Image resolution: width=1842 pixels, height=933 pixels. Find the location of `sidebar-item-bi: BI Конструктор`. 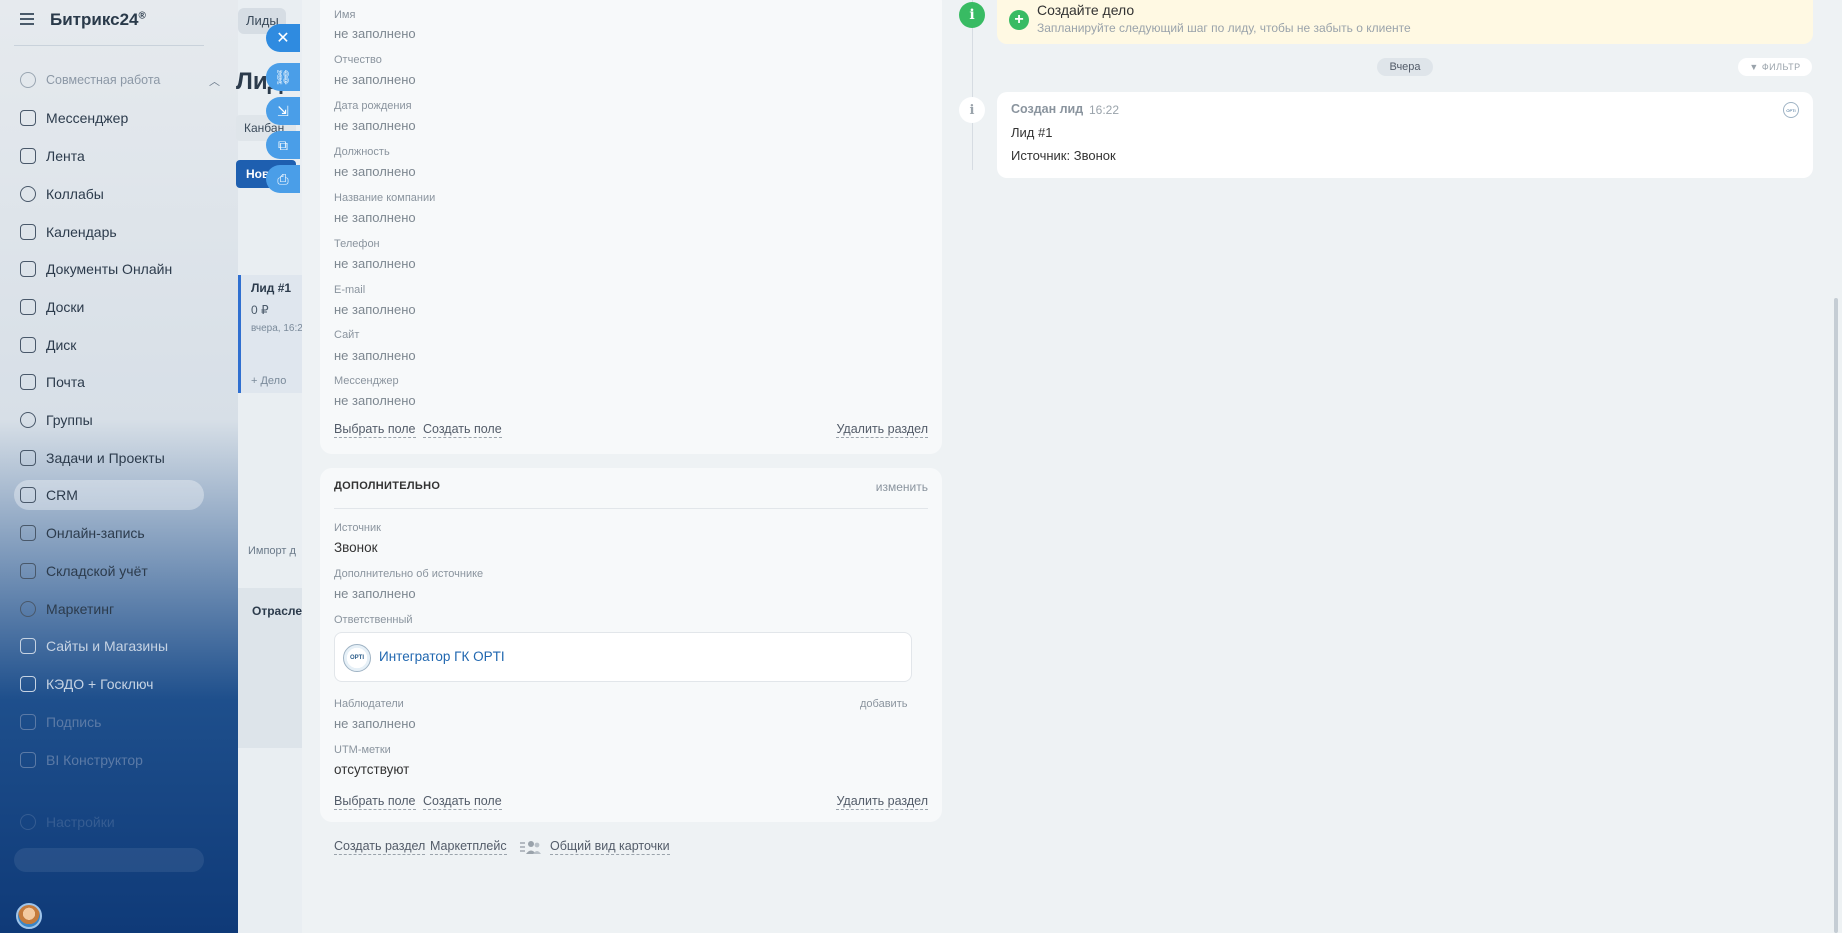

sidebar-item-bi: BI Конструктор is located at coordinates (120, 760).